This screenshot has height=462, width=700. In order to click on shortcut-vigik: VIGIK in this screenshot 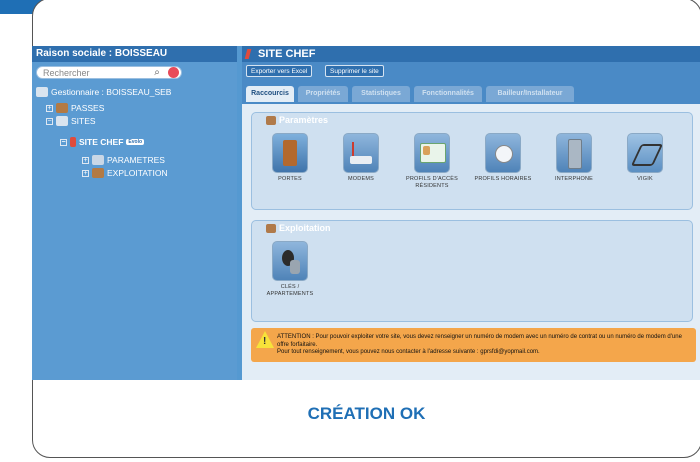, I will do `click(645, 158)`.